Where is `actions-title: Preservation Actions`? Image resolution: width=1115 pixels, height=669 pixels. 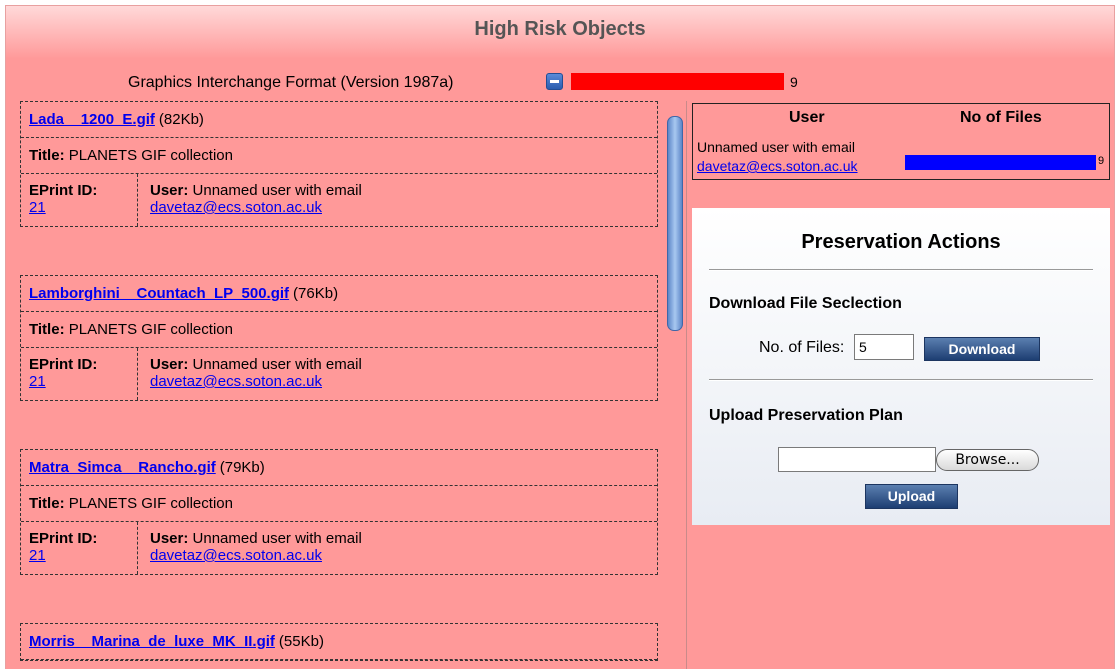
actions-title: Preservation Actions is located at coordinates (901, 242).